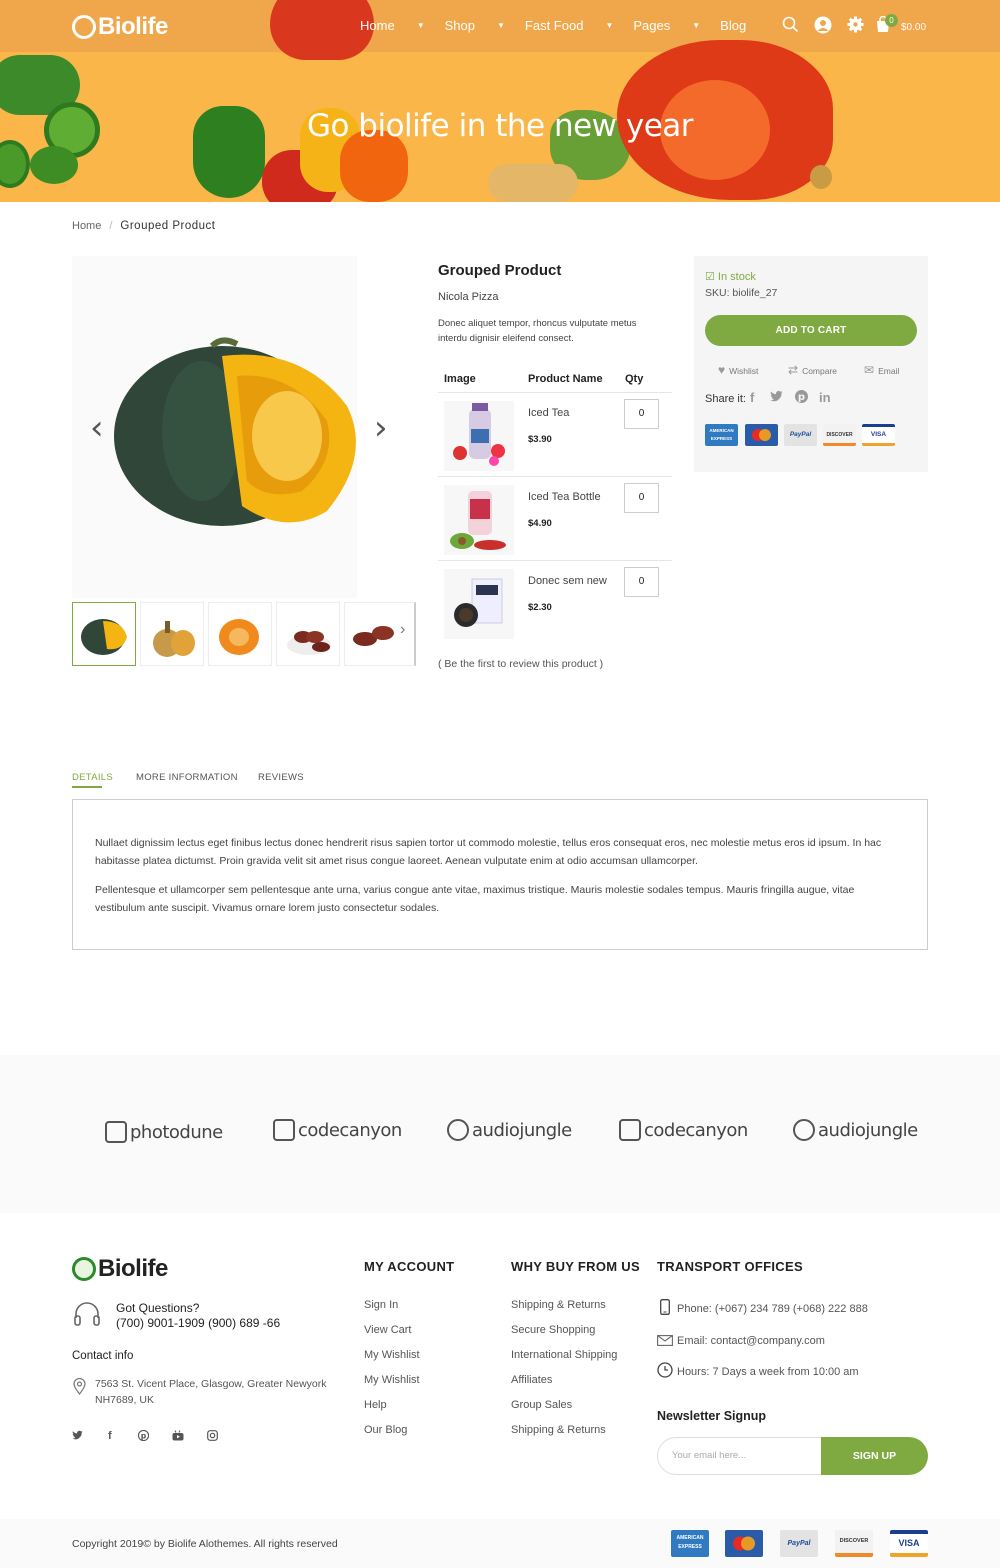 This screenshot has height=1568, width=1000. Describe the element at coordinates (509, 1130) in the screenshot. I see `brand-audiojungle: audiojungle` at that location.